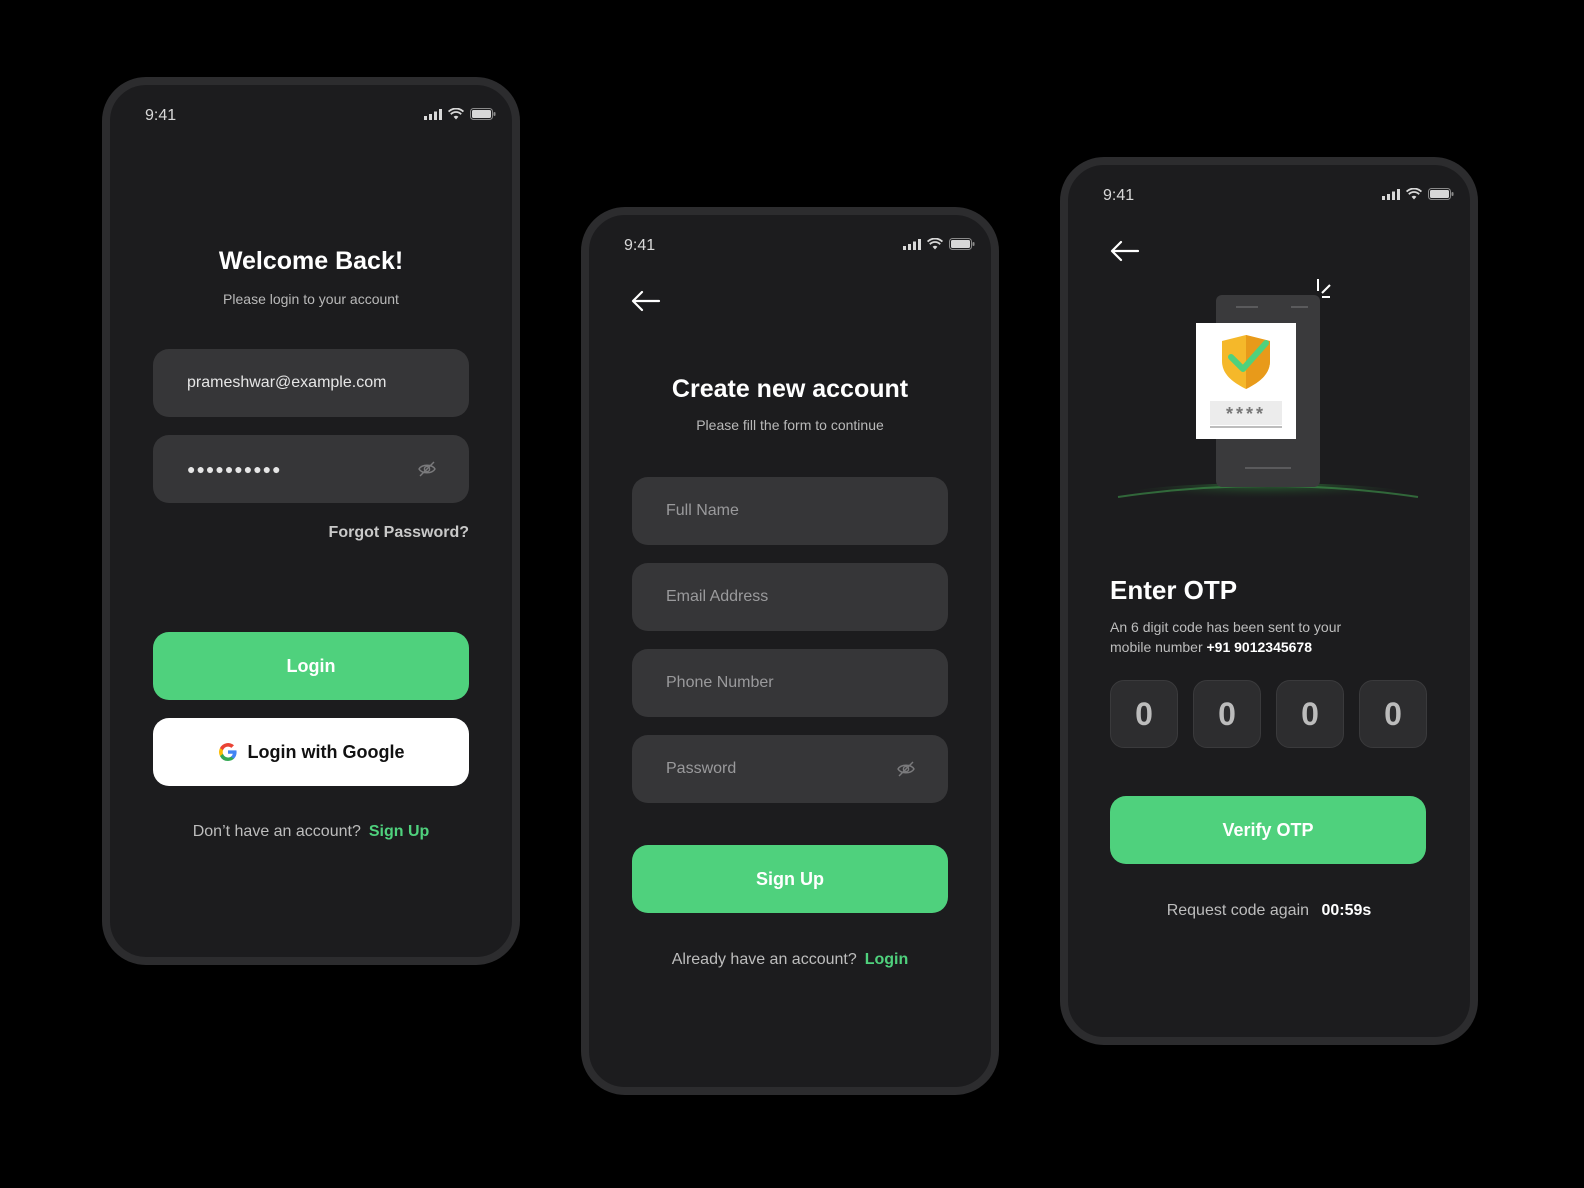  What do you see at coordinates (790, 389) in the screenshot?
I see `page-title: Create new account` at bounding box center [790, 389].